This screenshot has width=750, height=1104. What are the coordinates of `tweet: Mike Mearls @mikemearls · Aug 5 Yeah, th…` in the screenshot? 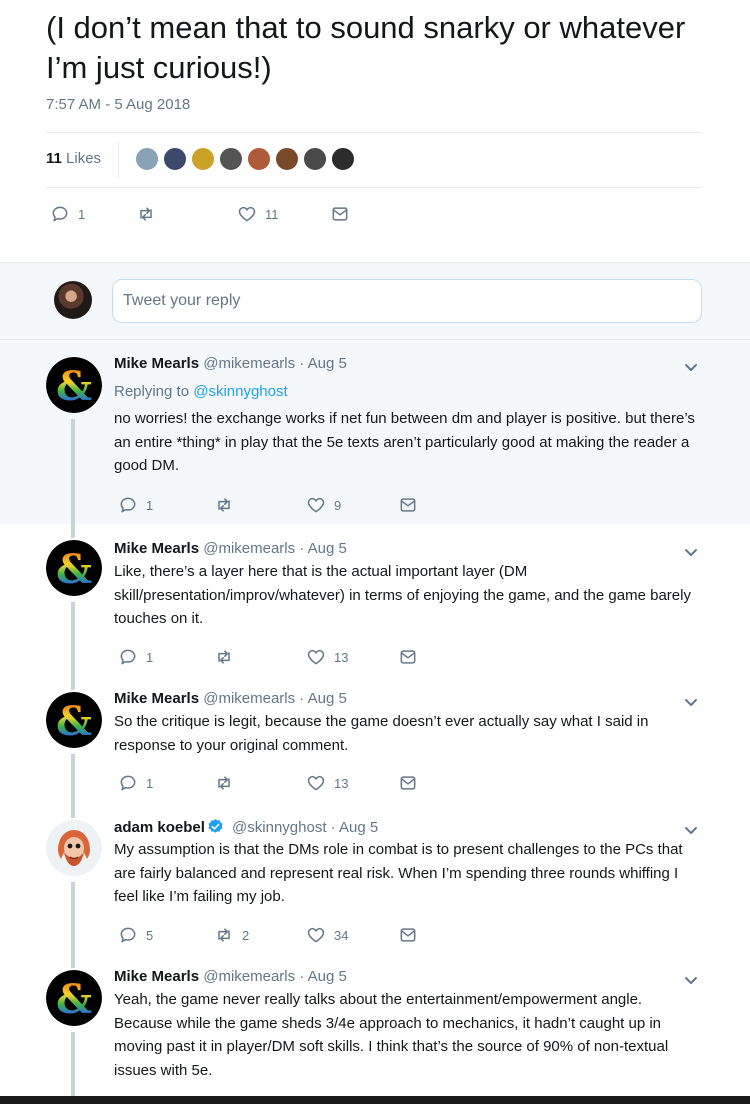 It's located at (375, 1025).